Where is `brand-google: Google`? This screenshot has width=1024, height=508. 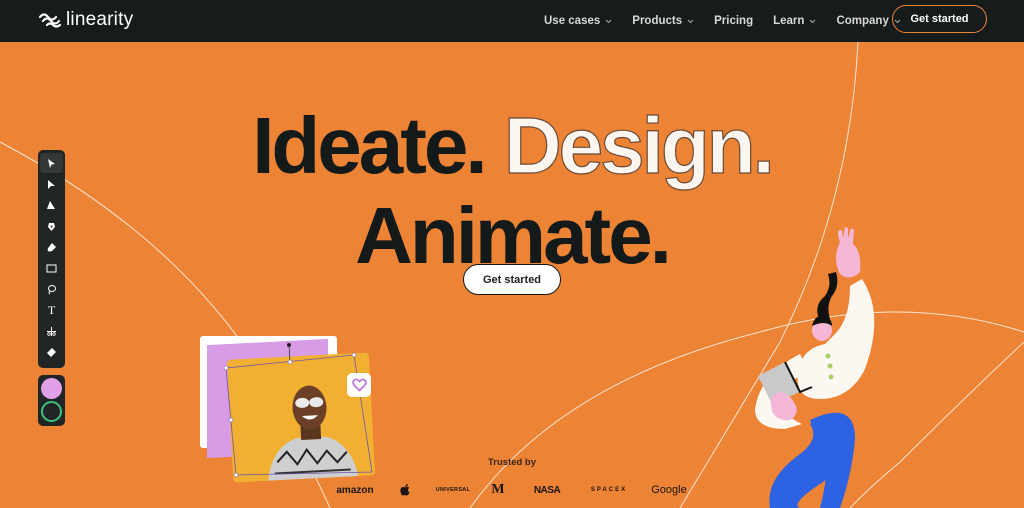
brand-google: Google is located at coordinates (669, 490).